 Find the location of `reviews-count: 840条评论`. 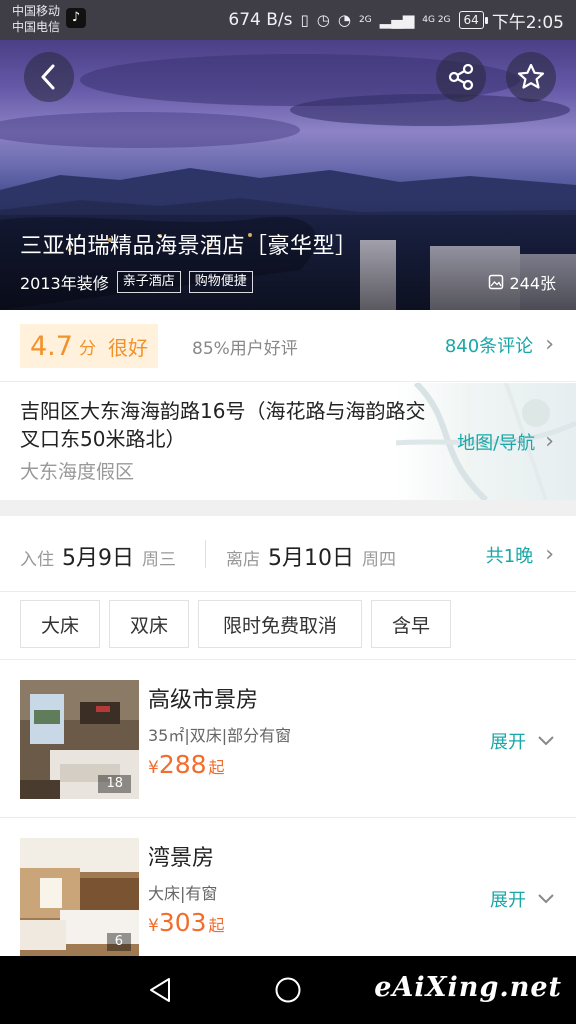

reviews-count: 840条评论 is located at coordinates (489, 346).